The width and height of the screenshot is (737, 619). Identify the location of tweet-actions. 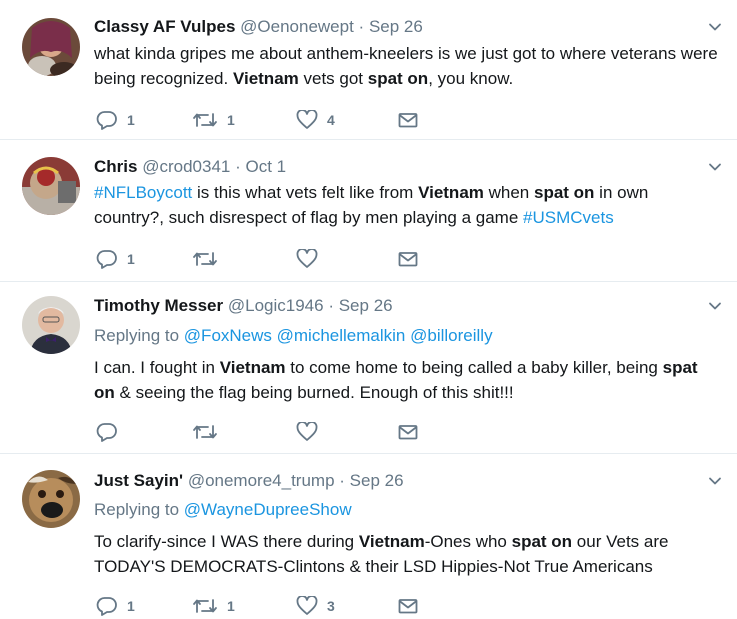
(264, 432).